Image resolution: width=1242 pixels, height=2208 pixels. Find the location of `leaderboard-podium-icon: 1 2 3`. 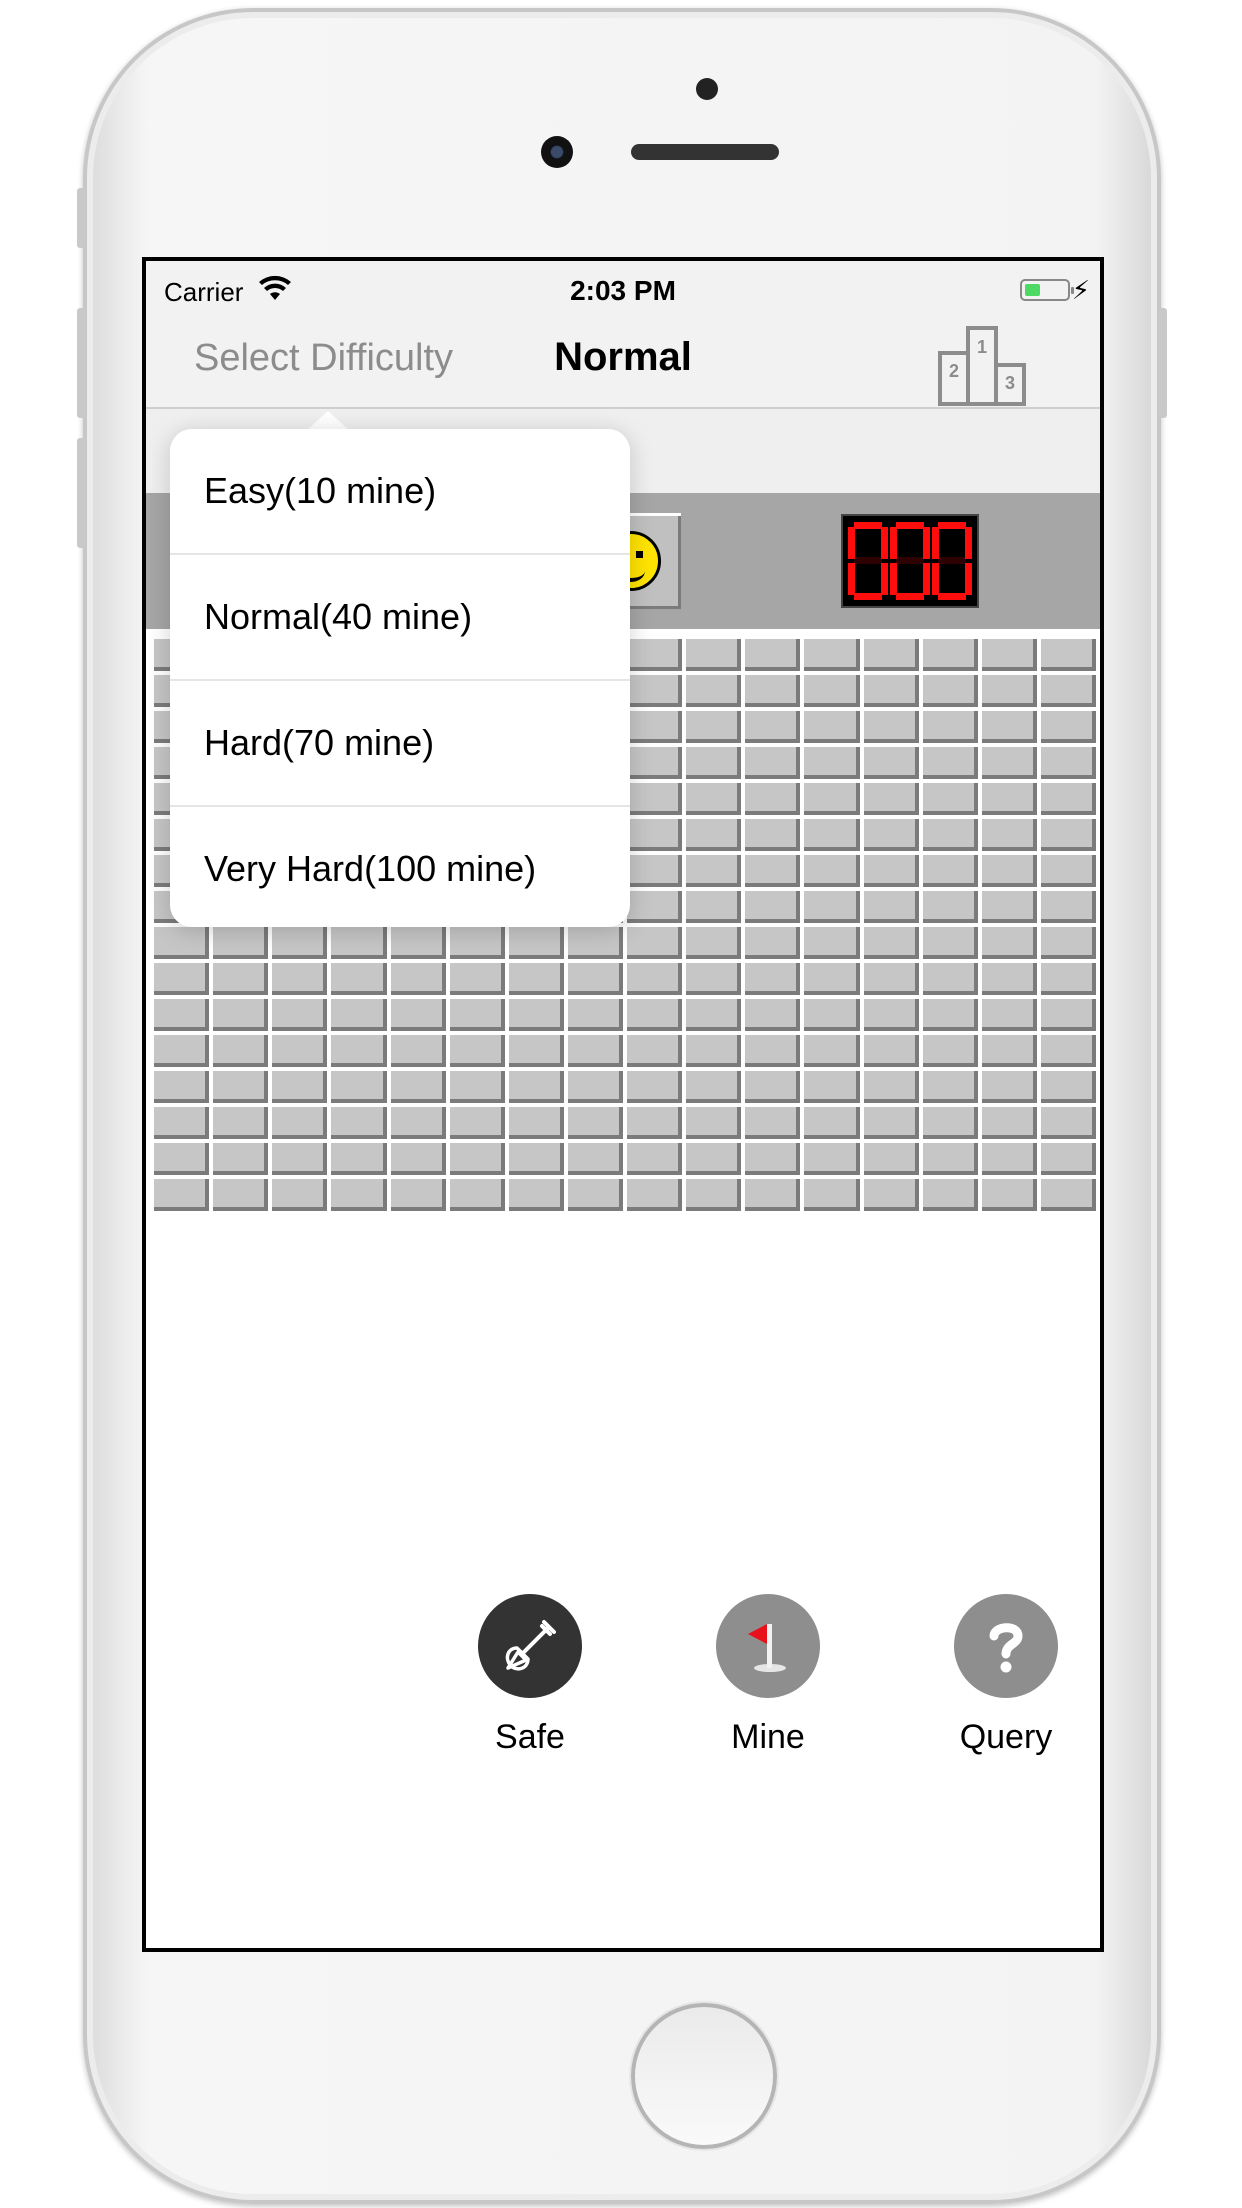

leaderboard-podium-icon: 1 2 3 is located at coordinates (982, 368).